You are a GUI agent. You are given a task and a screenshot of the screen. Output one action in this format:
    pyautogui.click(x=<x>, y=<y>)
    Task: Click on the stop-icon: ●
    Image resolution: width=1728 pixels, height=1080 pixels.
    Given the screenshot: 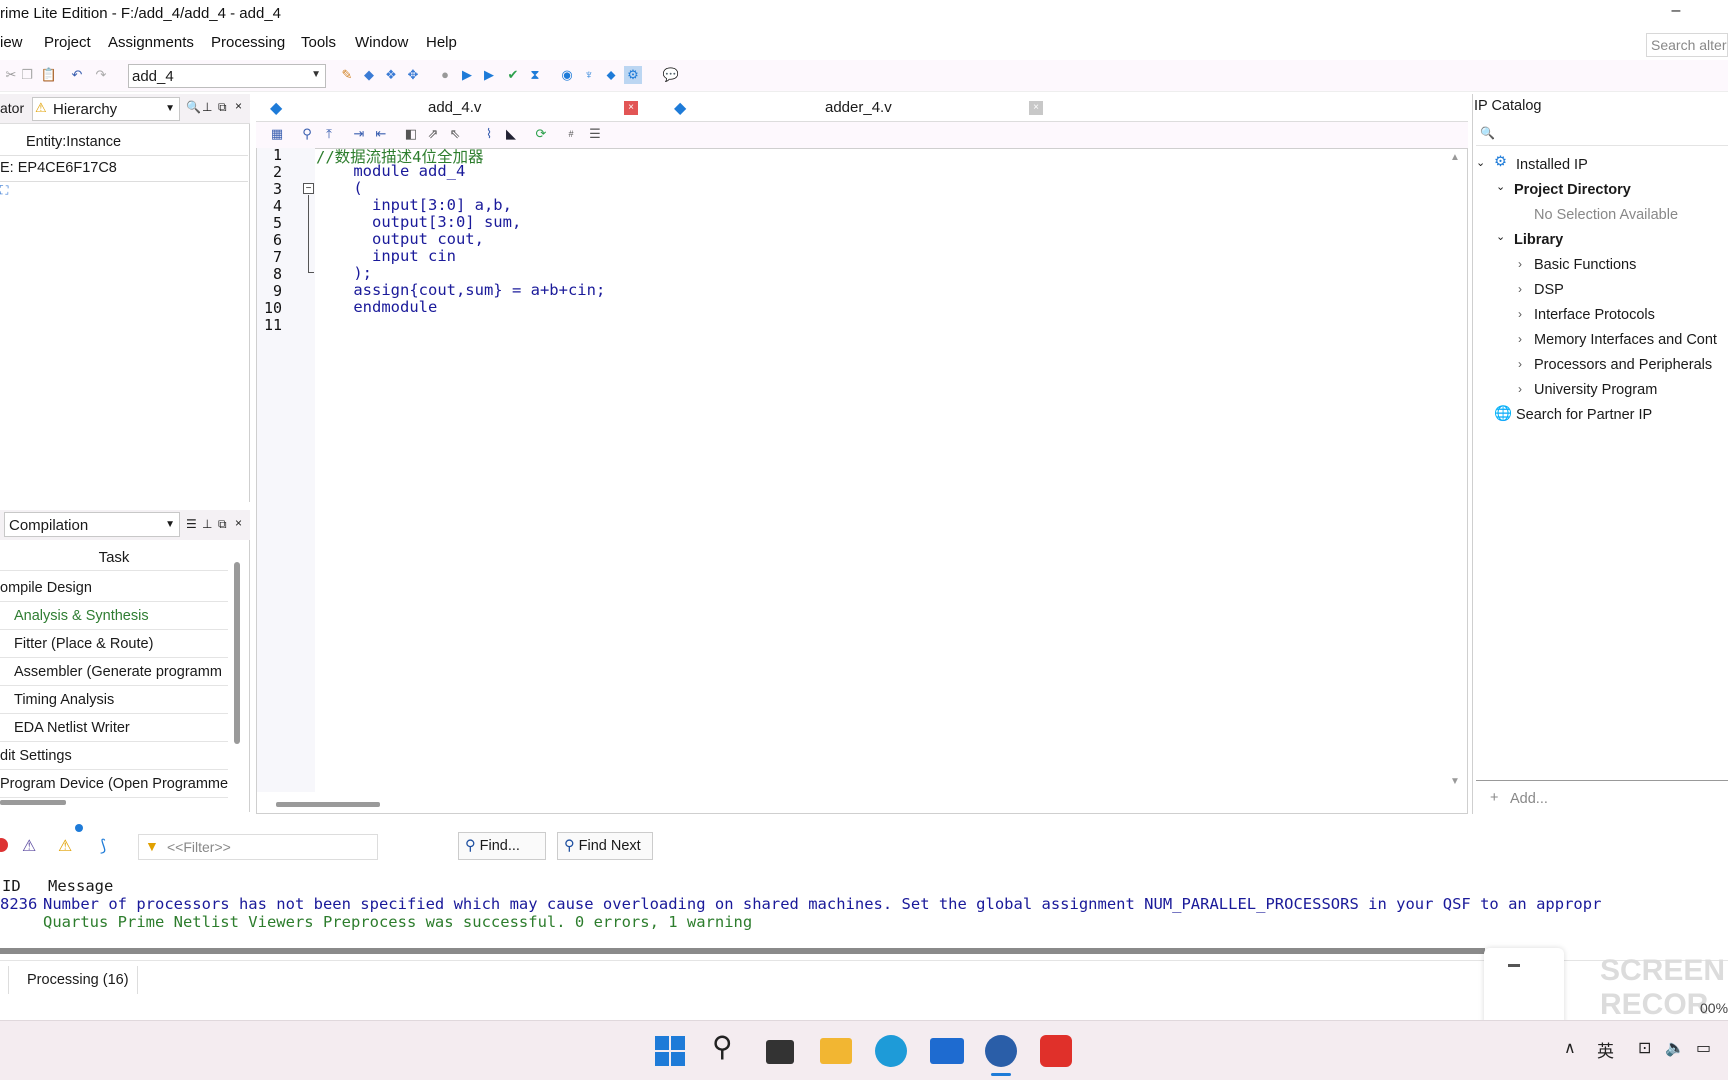 What is the action you would take?
    pyautogui.click(x=445, y=75)
    